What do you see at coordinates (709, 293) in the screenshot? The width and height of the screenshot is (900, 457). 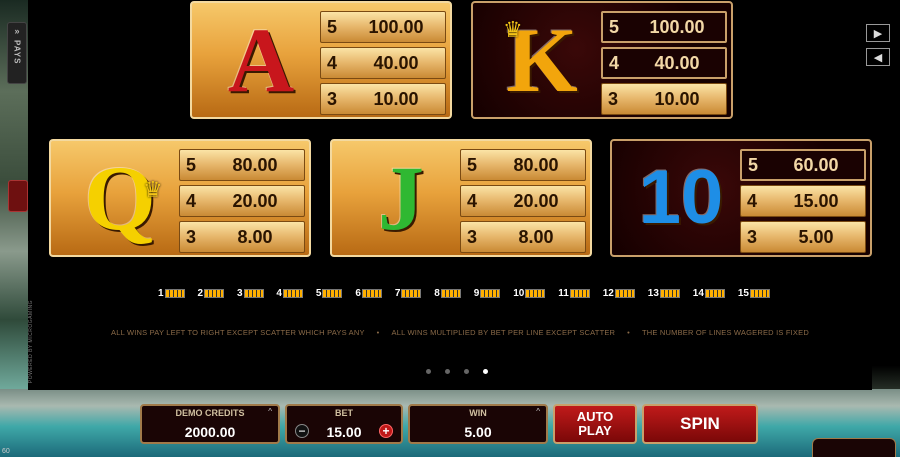 I see `payline-item: 14` at bounding box center [709, 293].